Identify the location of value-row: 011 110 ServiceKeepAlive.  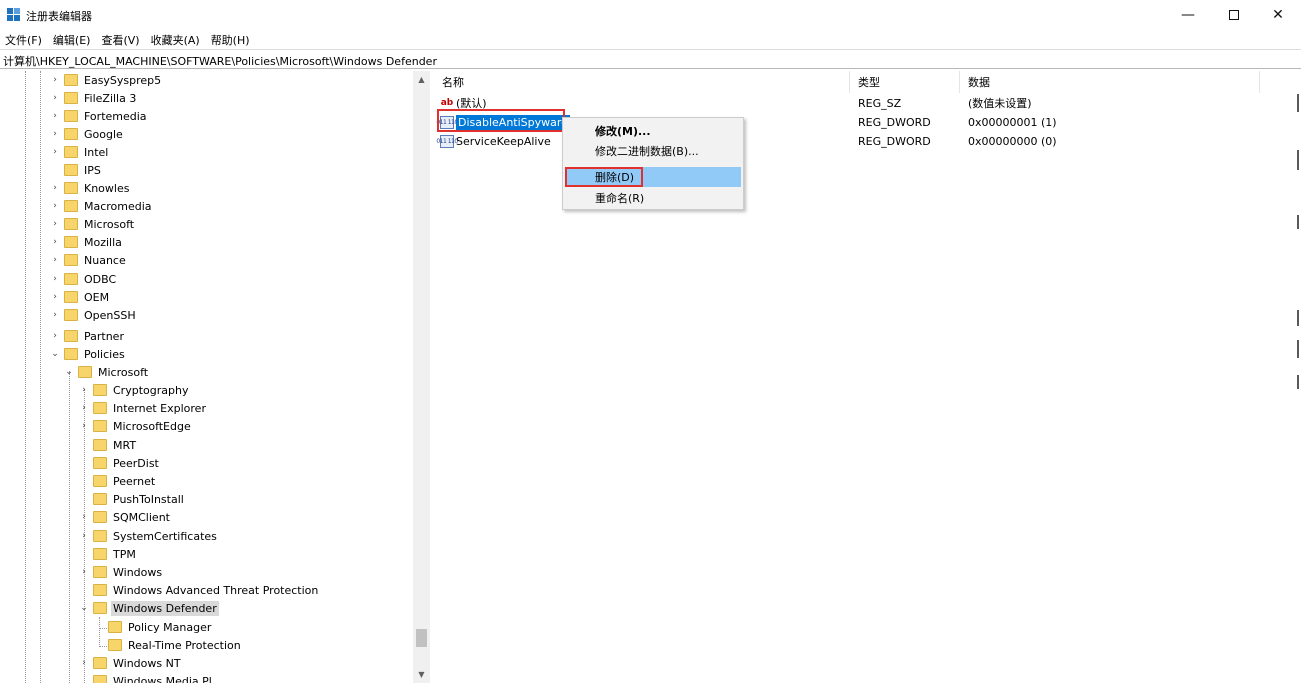
(493, 141).